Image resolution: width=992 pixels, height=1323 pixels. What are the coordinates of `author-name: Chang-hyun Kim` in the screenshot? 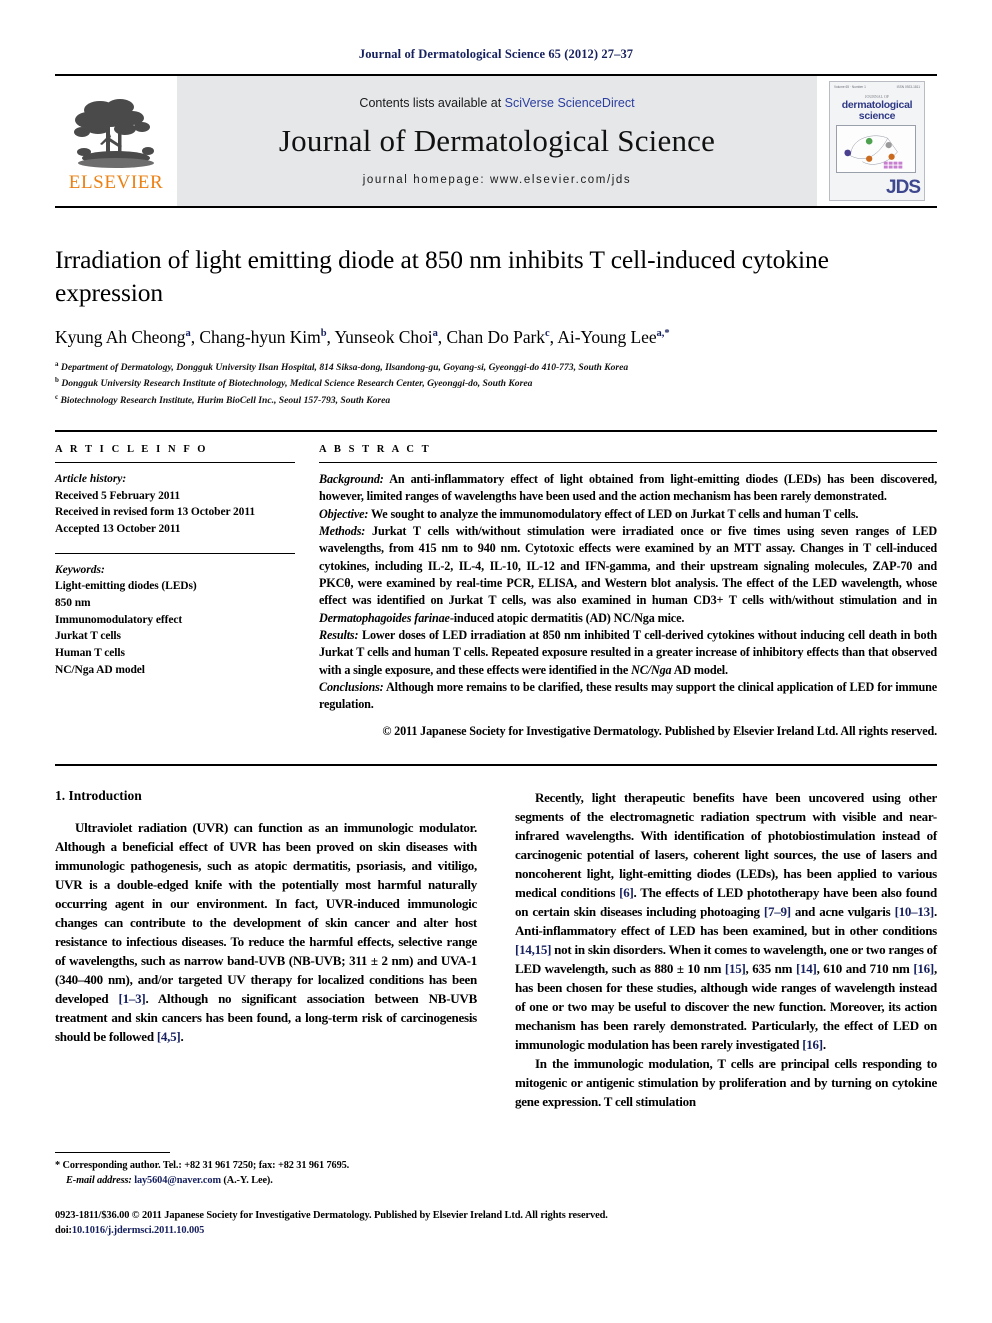 It's located at (260, 336).